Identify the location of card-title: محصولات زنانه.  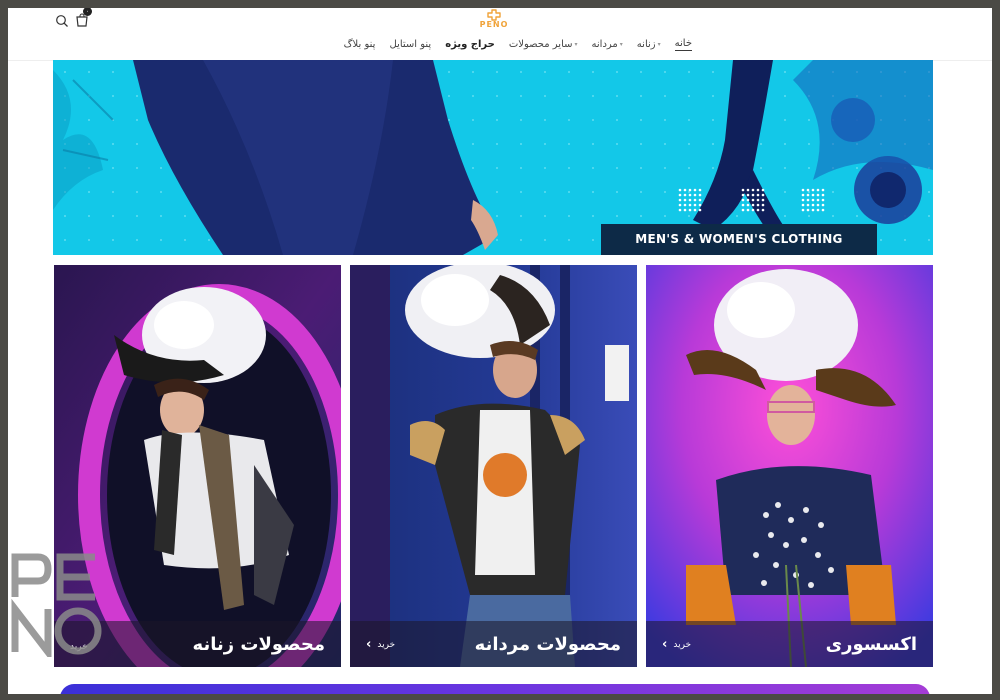
(258, 644).